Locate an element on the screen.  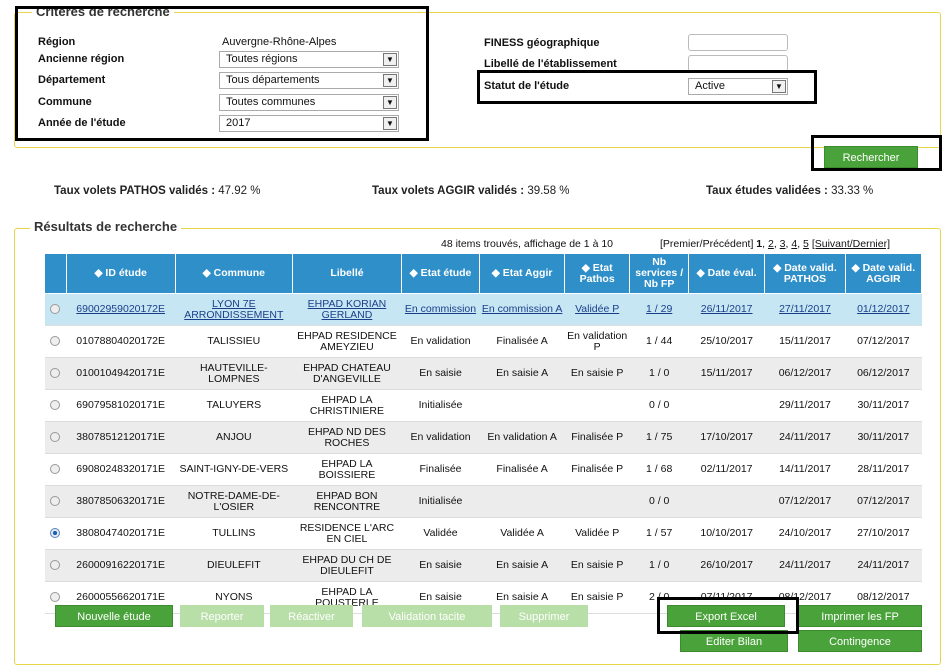
table-cell: 1 / 68 is located at coordinates (659, 469).